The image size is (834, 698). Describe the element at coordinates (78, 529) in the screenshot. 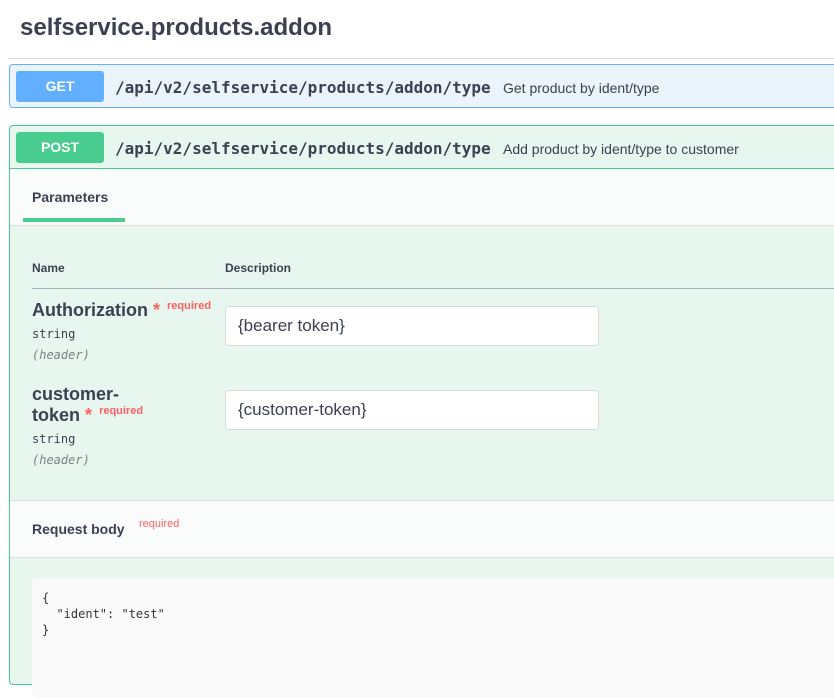

I see `request-body-label: Request body` at that location.